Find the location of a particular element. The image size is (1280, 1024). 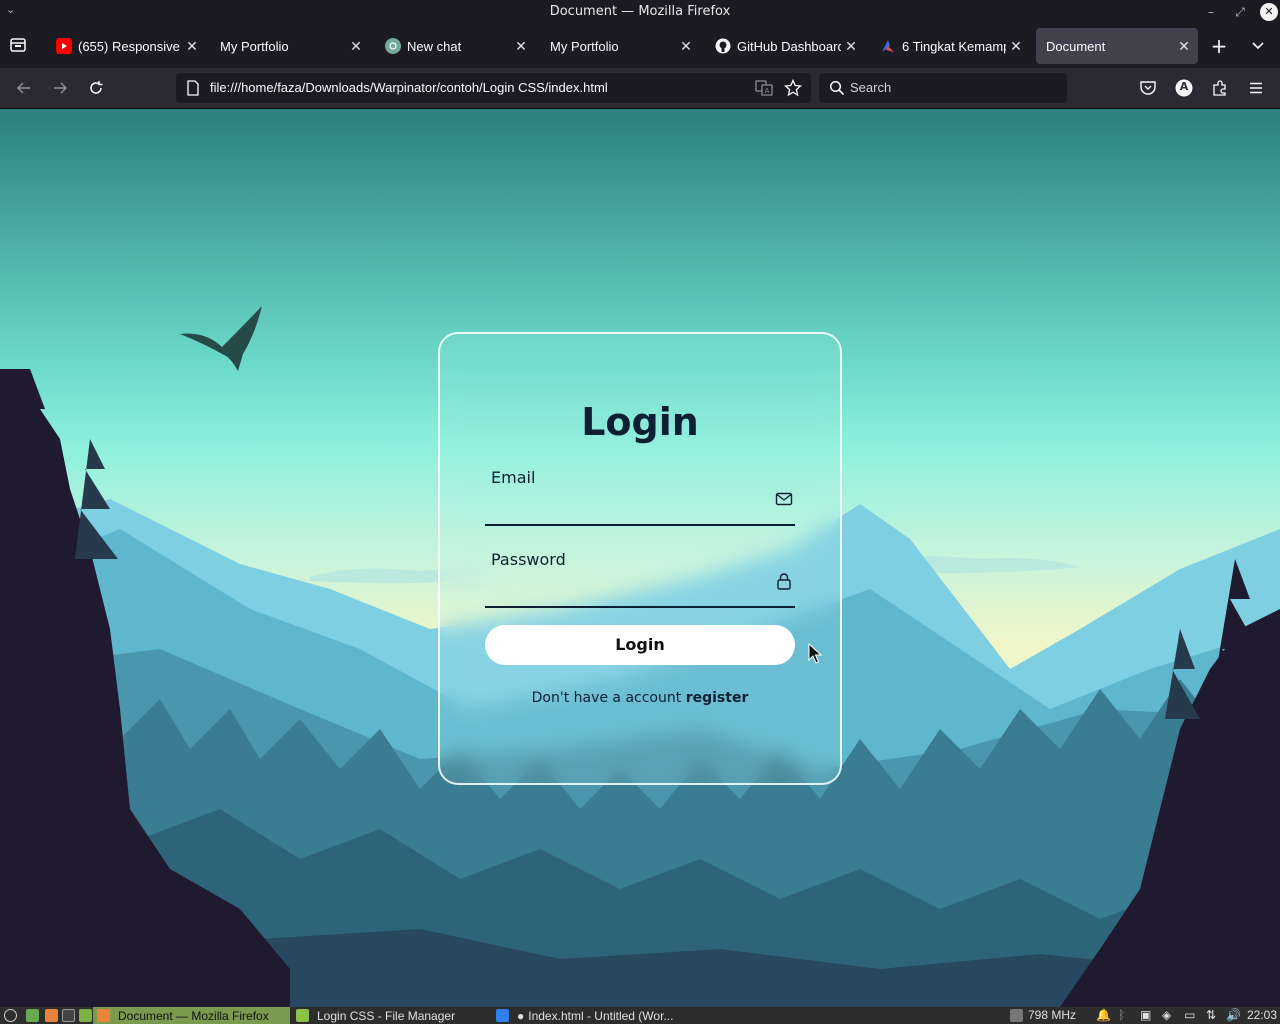

task-label: Document — Mozilla Firefox is located at coordinates (193, 1015).